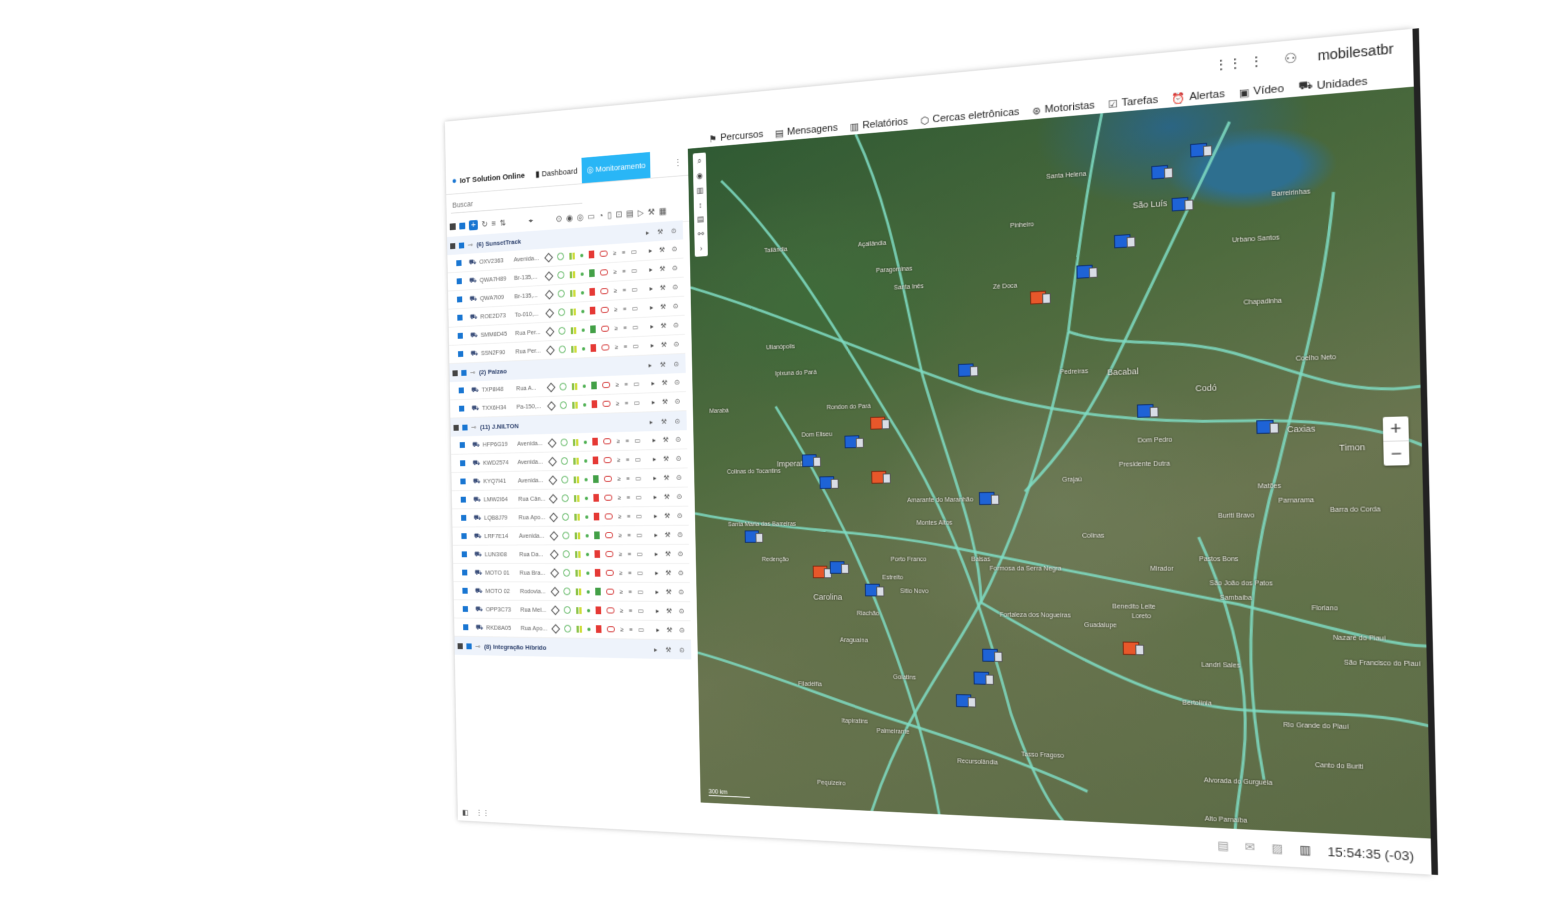  Describe the element at coordinates (1290, 58) in the screenshot. I see `user-icon: ⚇` at that location.